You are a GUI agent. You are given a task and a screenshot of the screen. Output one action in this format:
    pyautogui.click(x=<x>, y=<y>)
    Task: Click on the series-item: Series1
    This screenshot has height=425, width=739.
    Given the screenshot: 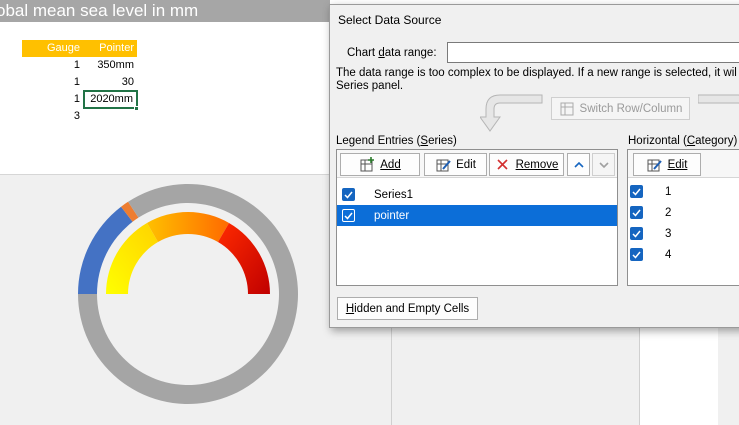 What is the action you would take?
    pyautogui.click(x=477, y=194)
    